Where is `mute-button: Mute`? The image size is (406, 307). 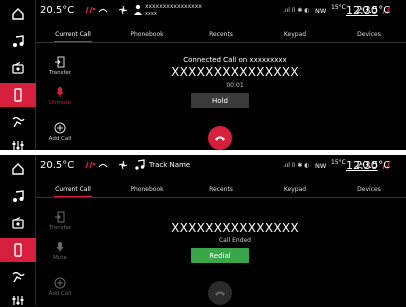
mute-button: Mute is located at coordinates (60, 251).